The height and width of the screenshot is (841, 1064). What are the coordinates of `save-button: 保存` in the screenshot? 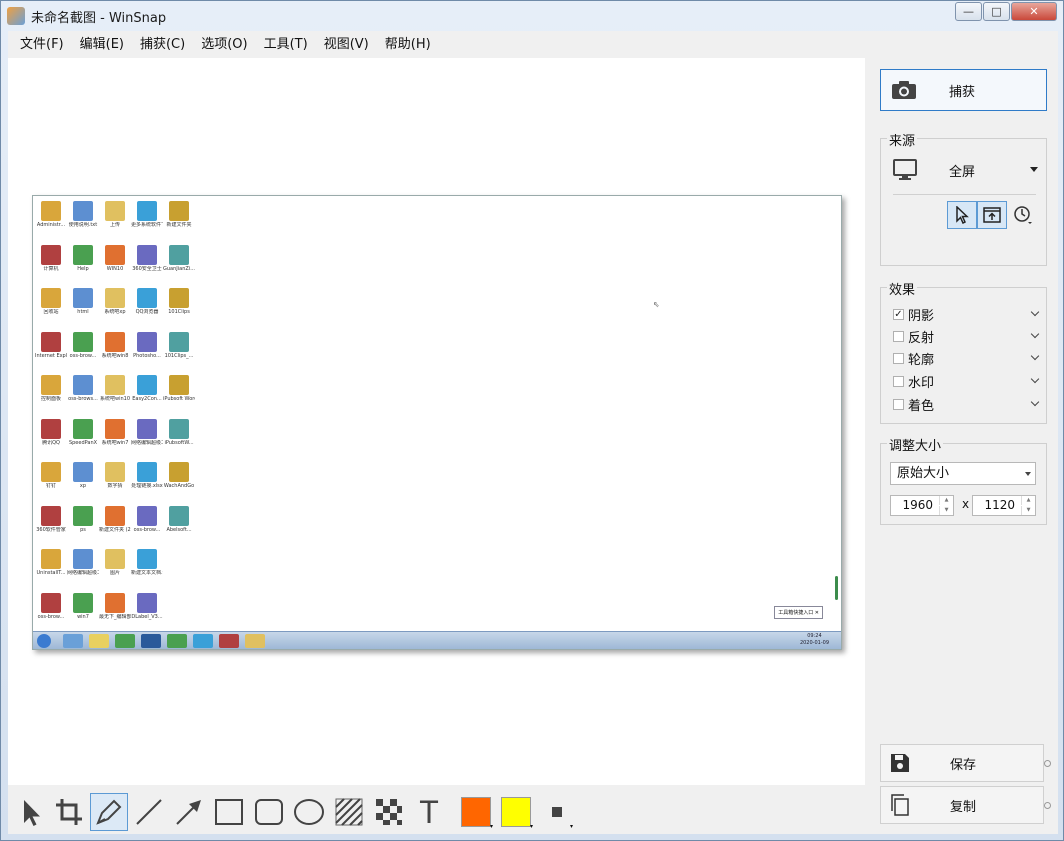 It's located at (965, 763).